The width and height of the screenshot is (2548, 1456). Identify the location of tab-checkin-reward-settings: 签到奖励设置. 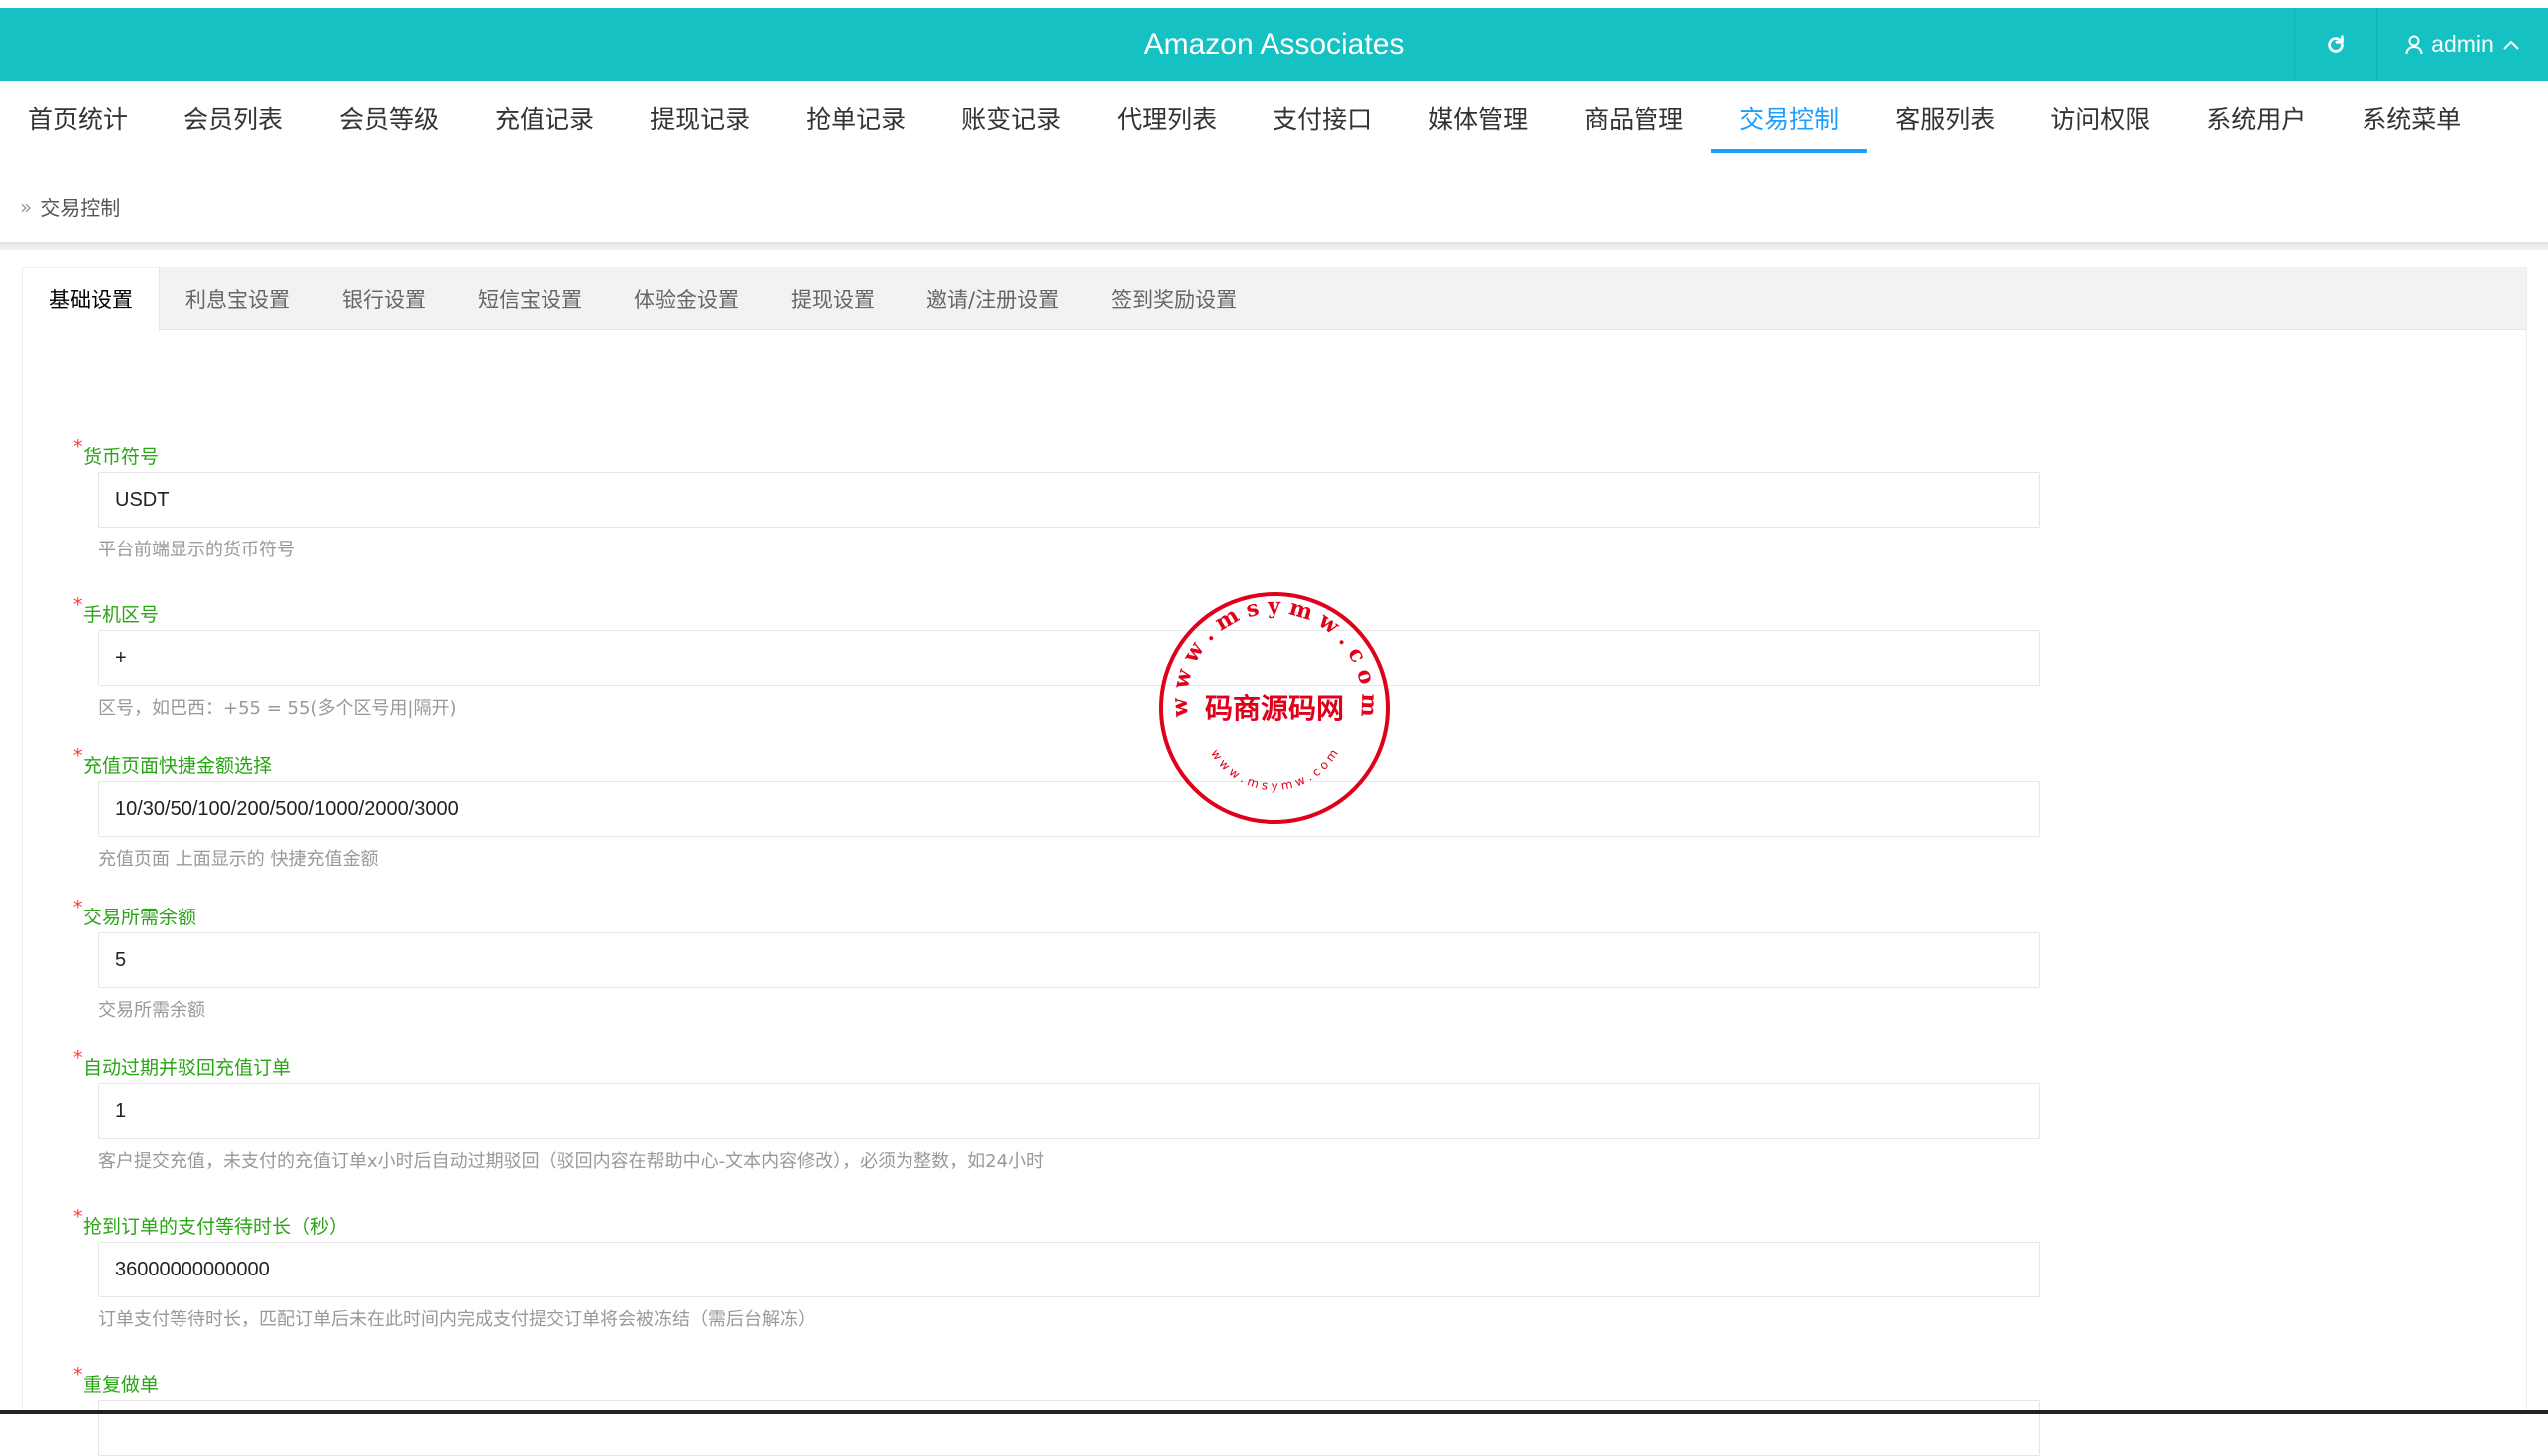
(1174, 299).